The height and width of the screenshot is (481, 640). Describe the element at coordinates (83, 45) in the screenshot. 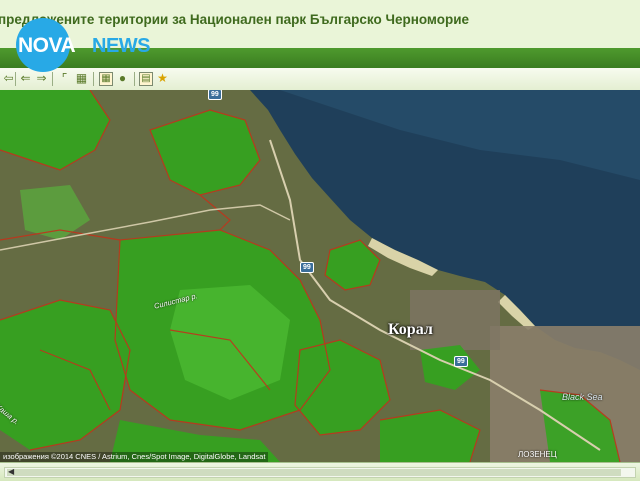

I see `nova-news-logo: NOVA NEWS` at that location.